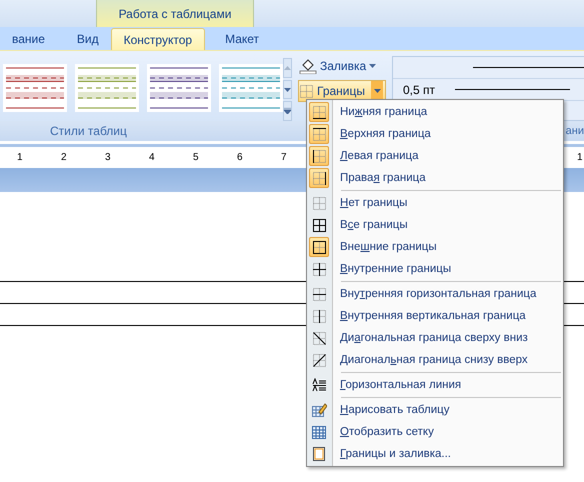  Describe the element at coordinates (284, 157) in the screenshot. I see `ruler-number: 7` at that location.